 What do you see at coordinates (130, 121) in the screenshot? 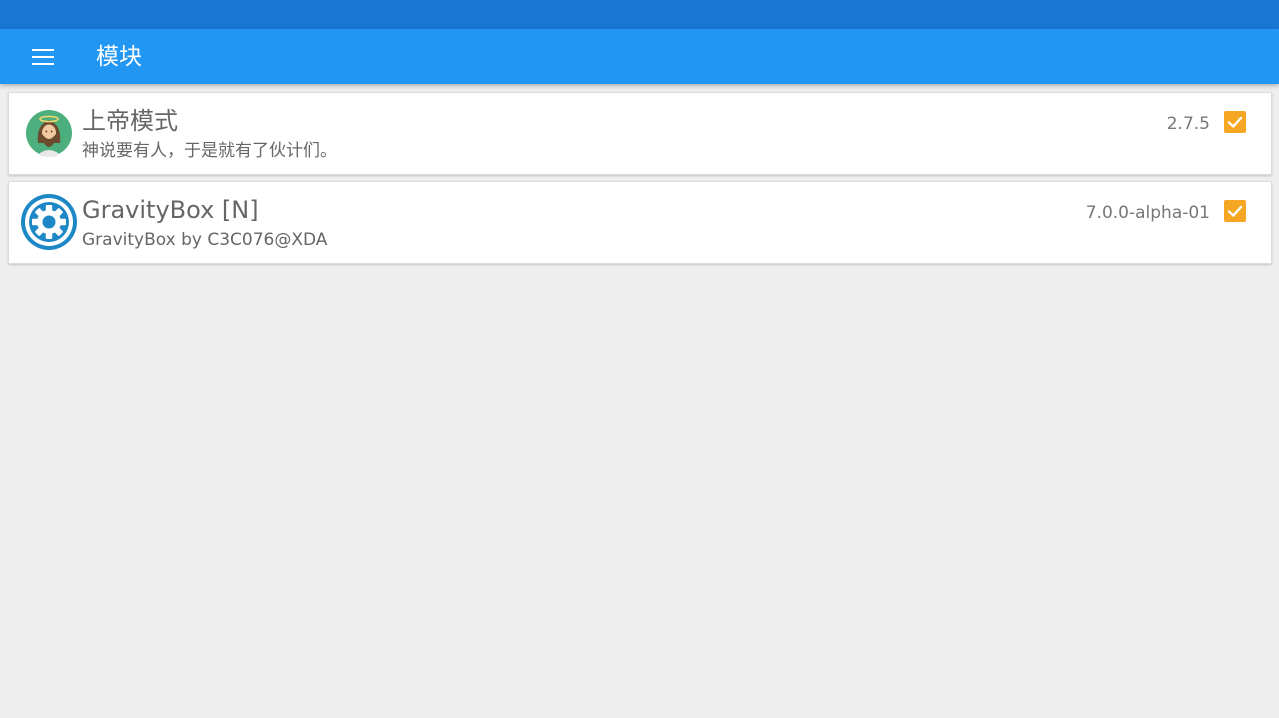
I see `module-name: 上帝模式` at bounding box center [130, 121].